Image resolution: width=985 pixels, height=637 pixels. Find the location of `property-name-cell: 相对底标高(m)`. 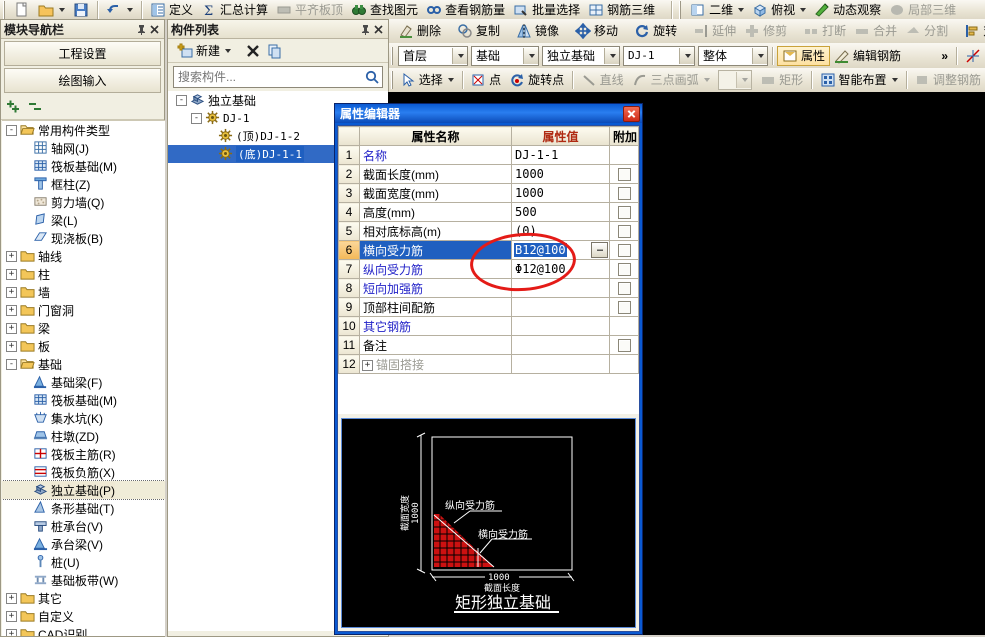

property-name-cell: 相对底标高(m) is located at coordinates (436, 231).